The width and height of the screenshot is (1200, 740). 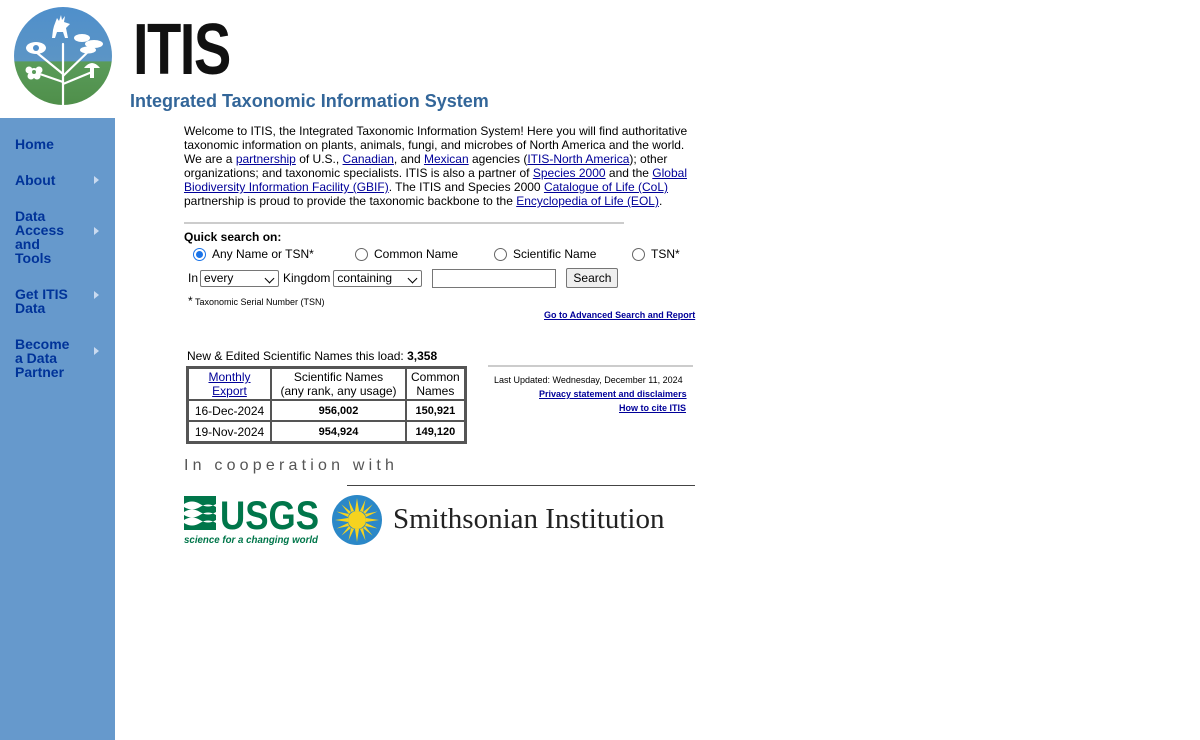 What do you see at coordinates (338, 431) in the screenshot?
I see `scientific-count-cell: 954,924` at bounding box center [338, 431].